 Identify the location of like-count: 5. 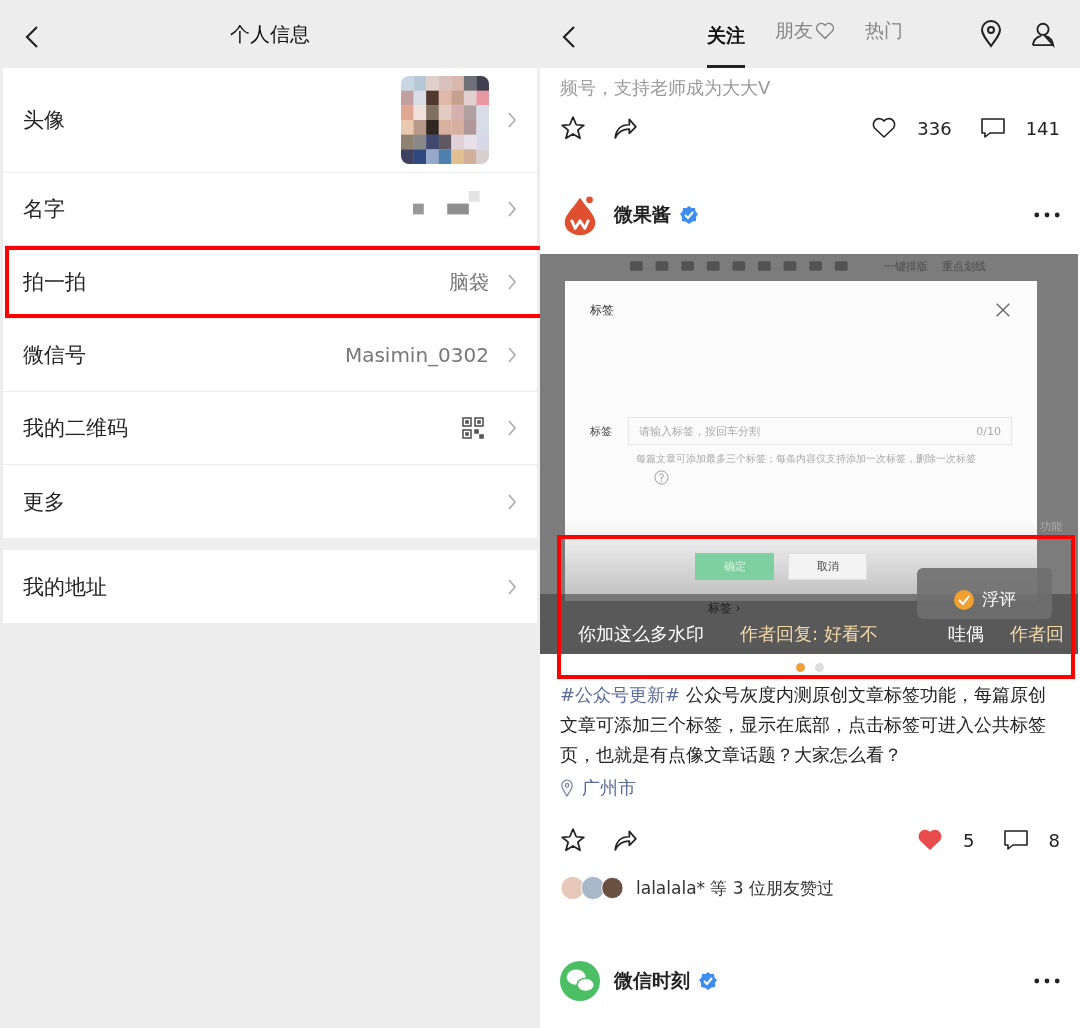
(969, 840).